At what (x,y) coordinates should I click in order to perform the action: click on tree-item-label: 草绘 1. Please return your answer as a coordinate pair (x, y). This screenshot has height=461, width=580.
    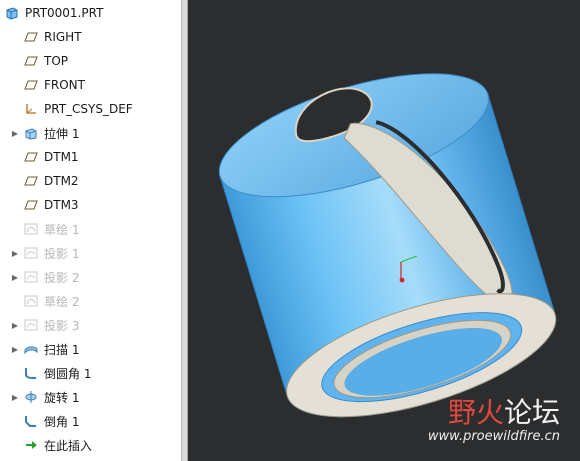
    Looking at the image, I should click on (62, 229).